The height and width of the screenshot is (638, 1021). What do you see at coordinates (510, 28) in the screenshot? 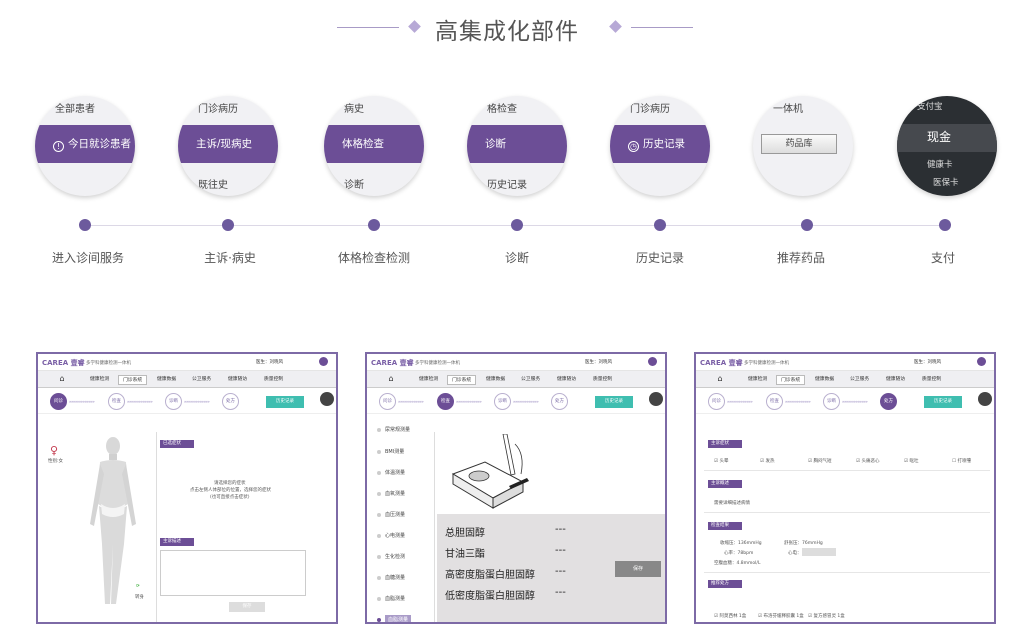
I see `section-header: 高集成化部件` at bounding box center [510, 28].